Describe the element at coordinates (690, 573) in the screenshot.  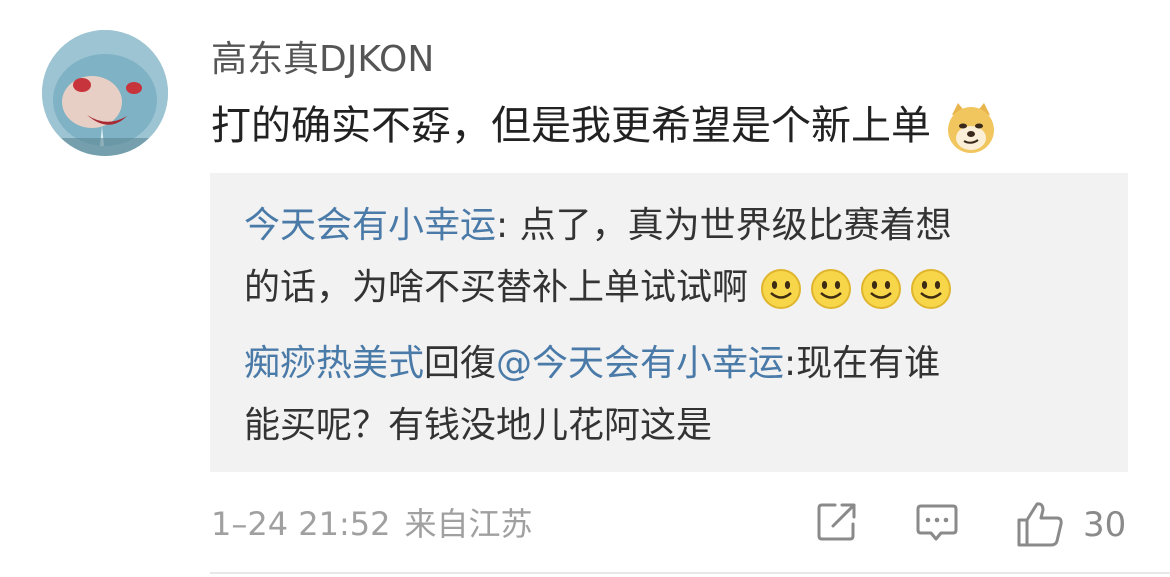
I see `divider` at that location.